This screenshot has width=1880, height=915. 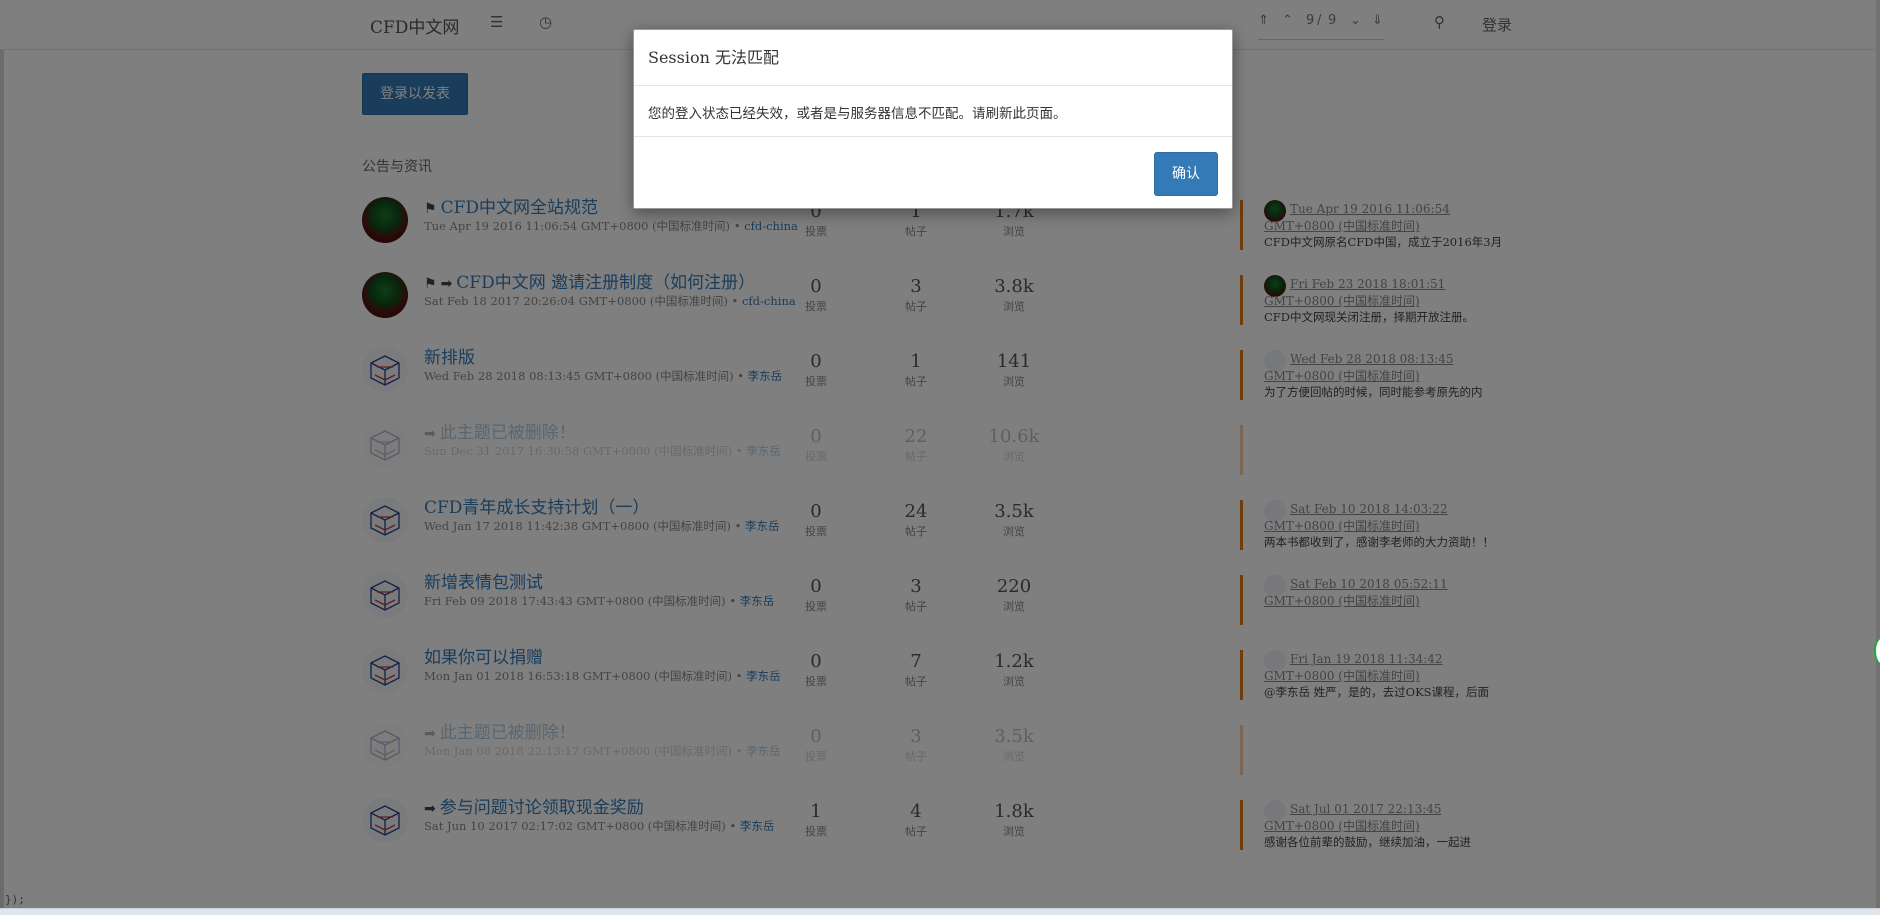 What do you see at coordinates (15, 899) in the screenshot?
I see `stray-script-text: });` at bounding box center [15, 899].